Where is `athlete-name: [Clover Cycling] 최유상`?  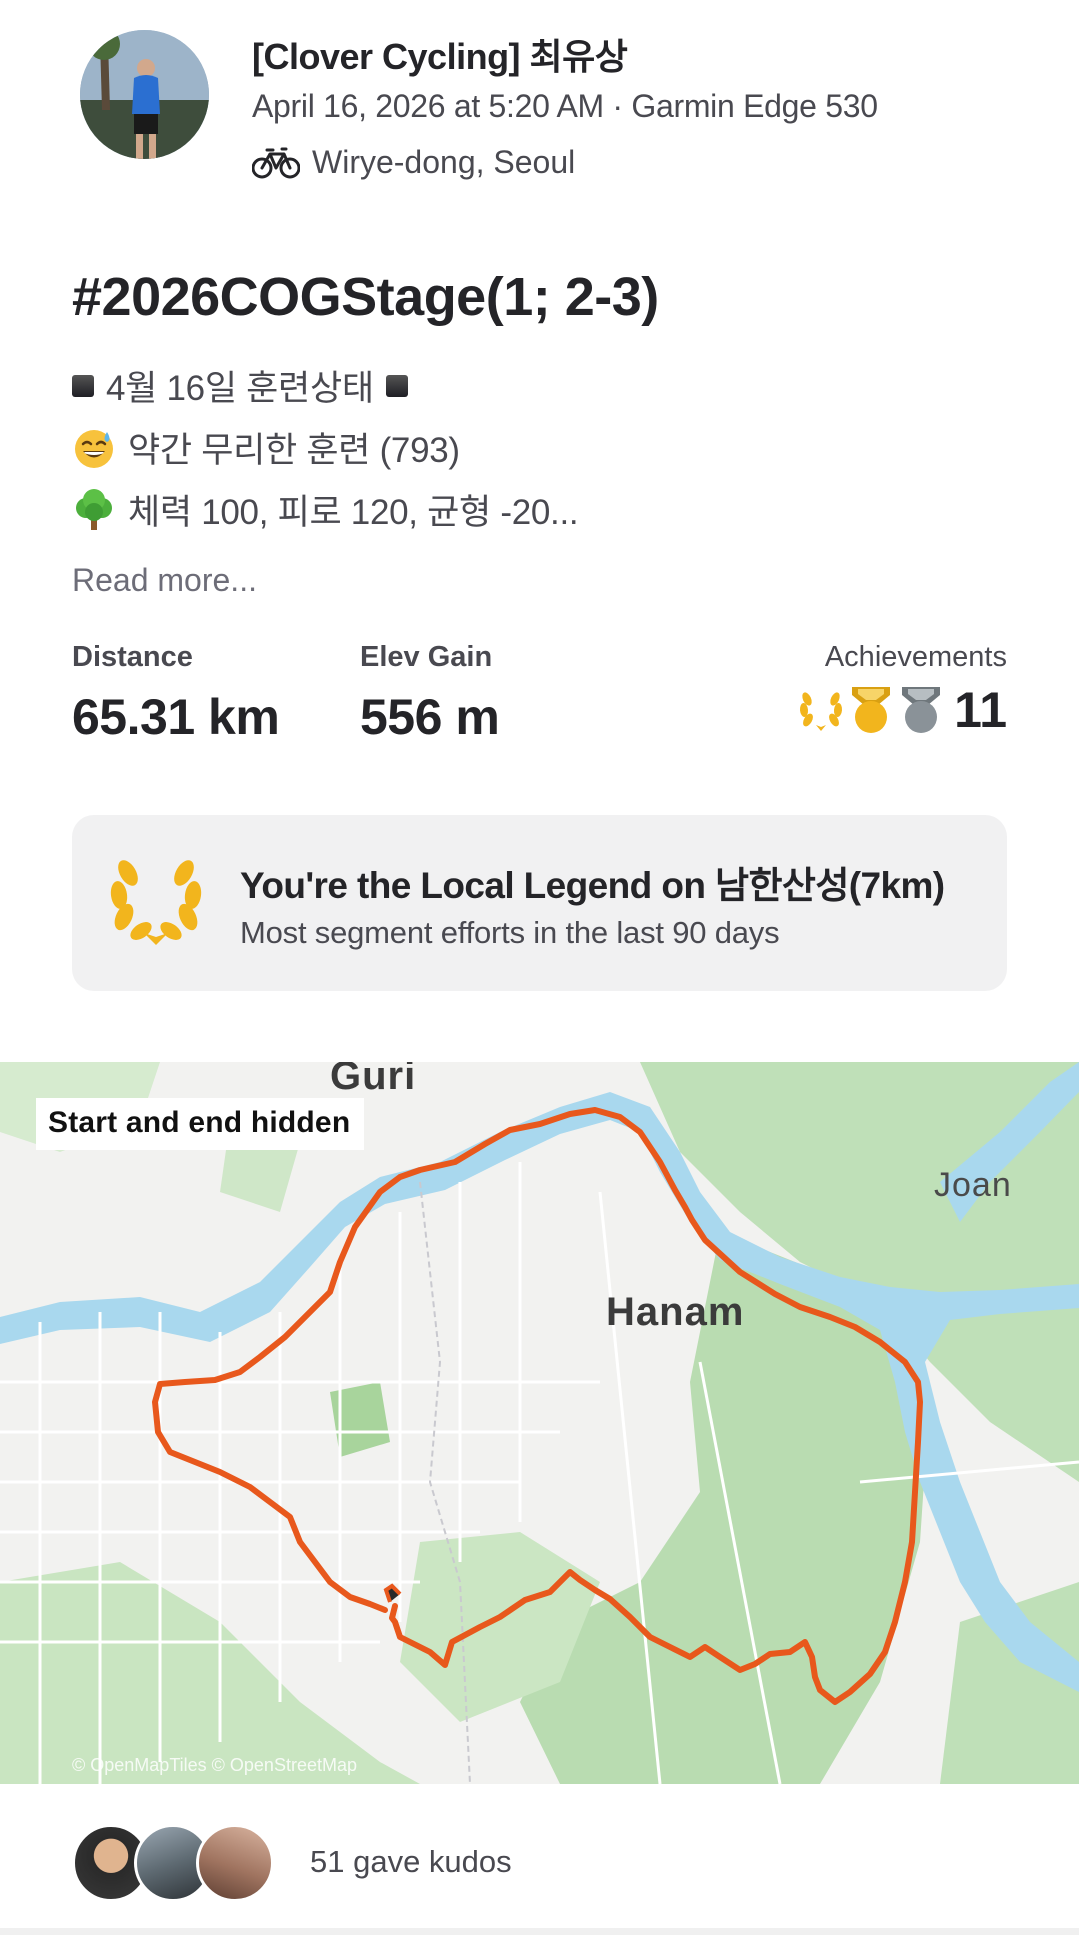
athlete-name: [Clover Cycling] 최유상 is located at coordinates (440, 54).